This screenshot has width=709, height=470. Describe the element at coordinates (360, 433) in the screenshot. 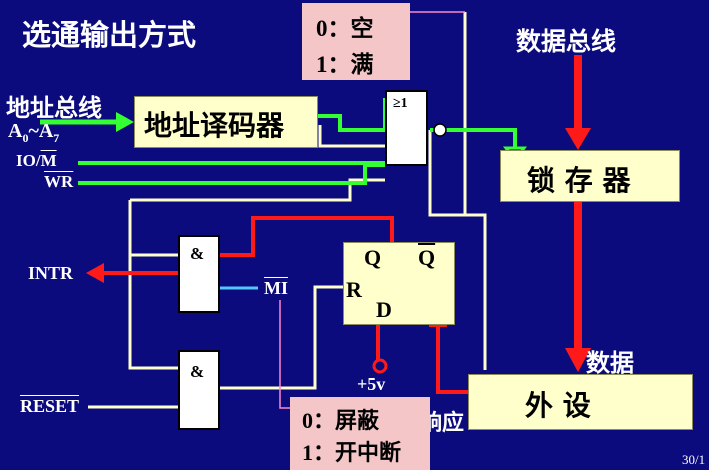

I see `mask-note: 0：屏蔽 1：开中断` at that location.